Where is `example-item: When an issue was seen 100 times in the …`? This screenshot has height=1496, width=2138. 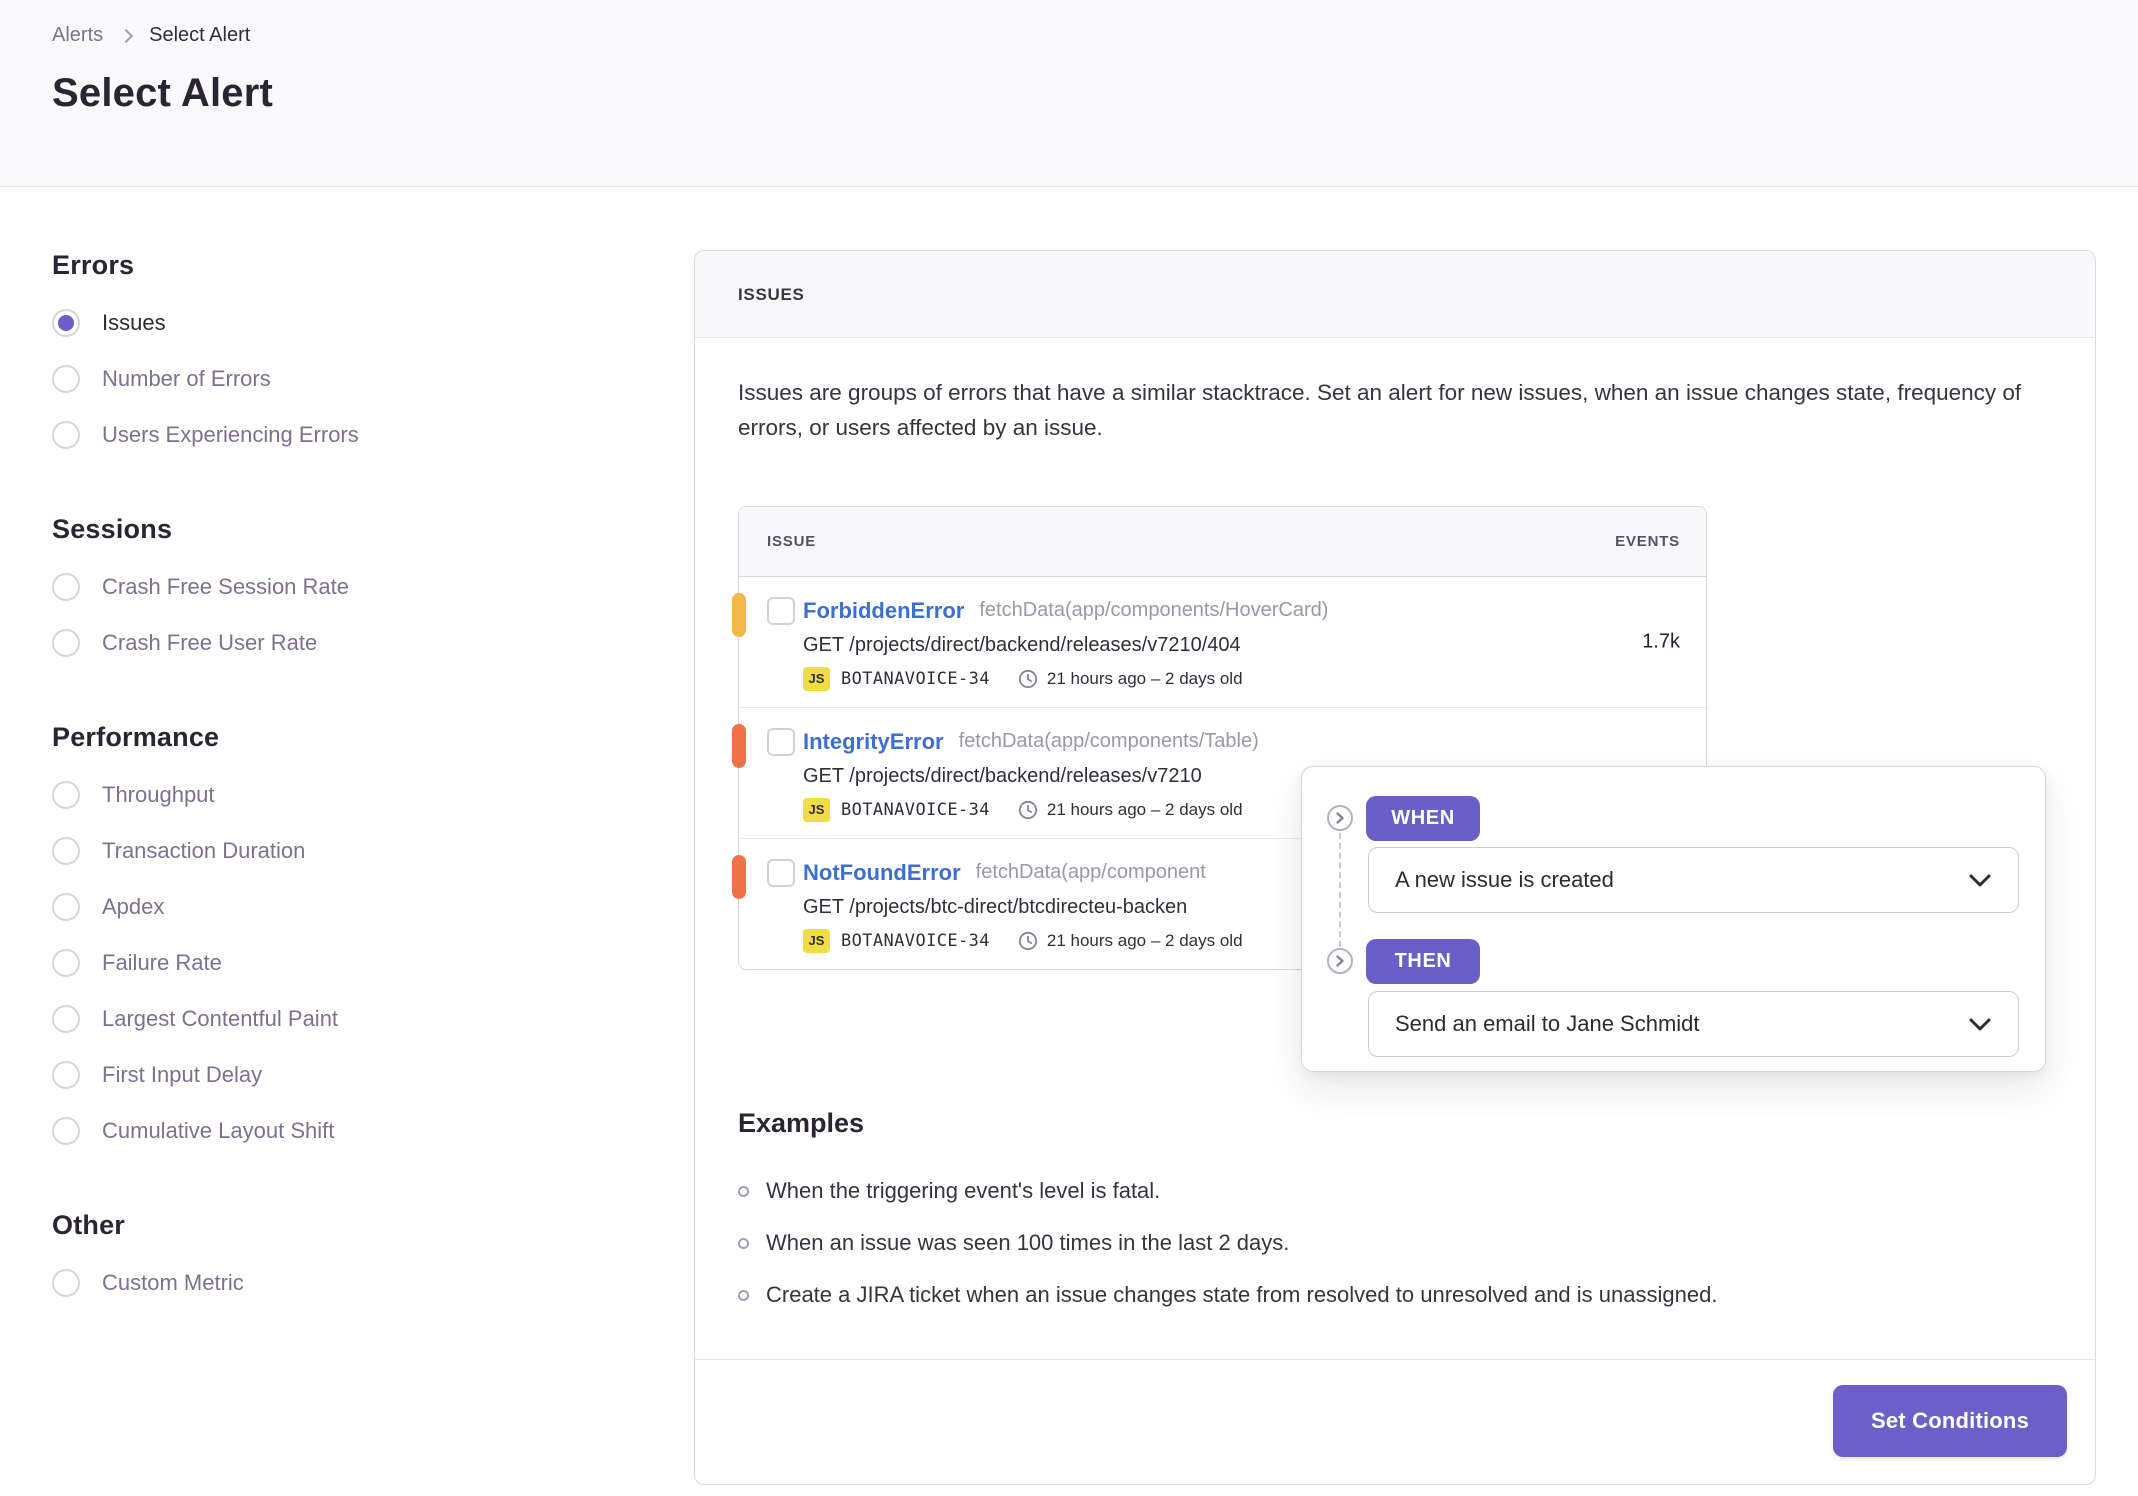 example-item: When an issue was seen 100 times in the … is located at coordinates (1394, 1243).